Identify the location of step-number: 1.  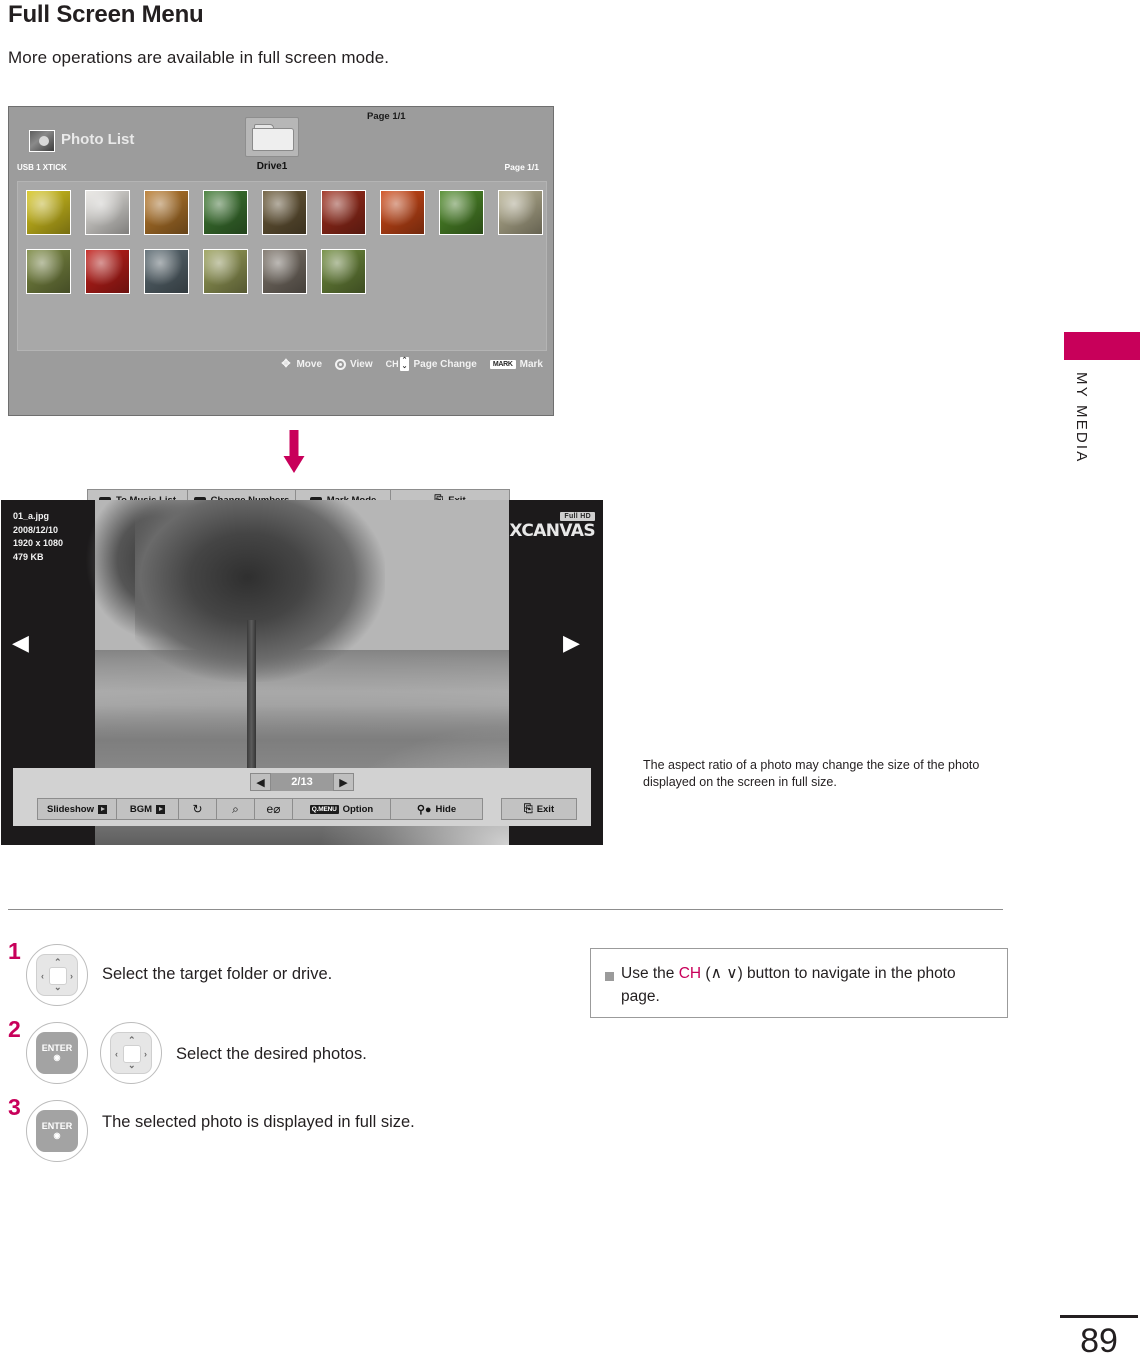
(14, 951).